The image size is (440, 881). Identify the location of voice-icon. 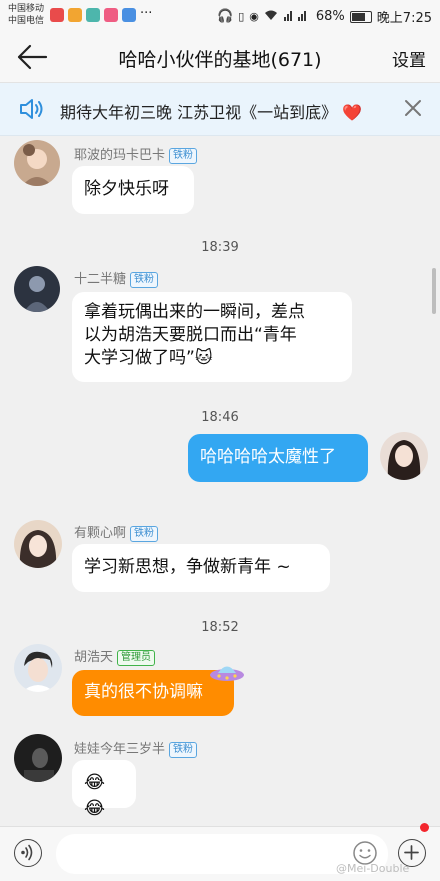
(27, 852).